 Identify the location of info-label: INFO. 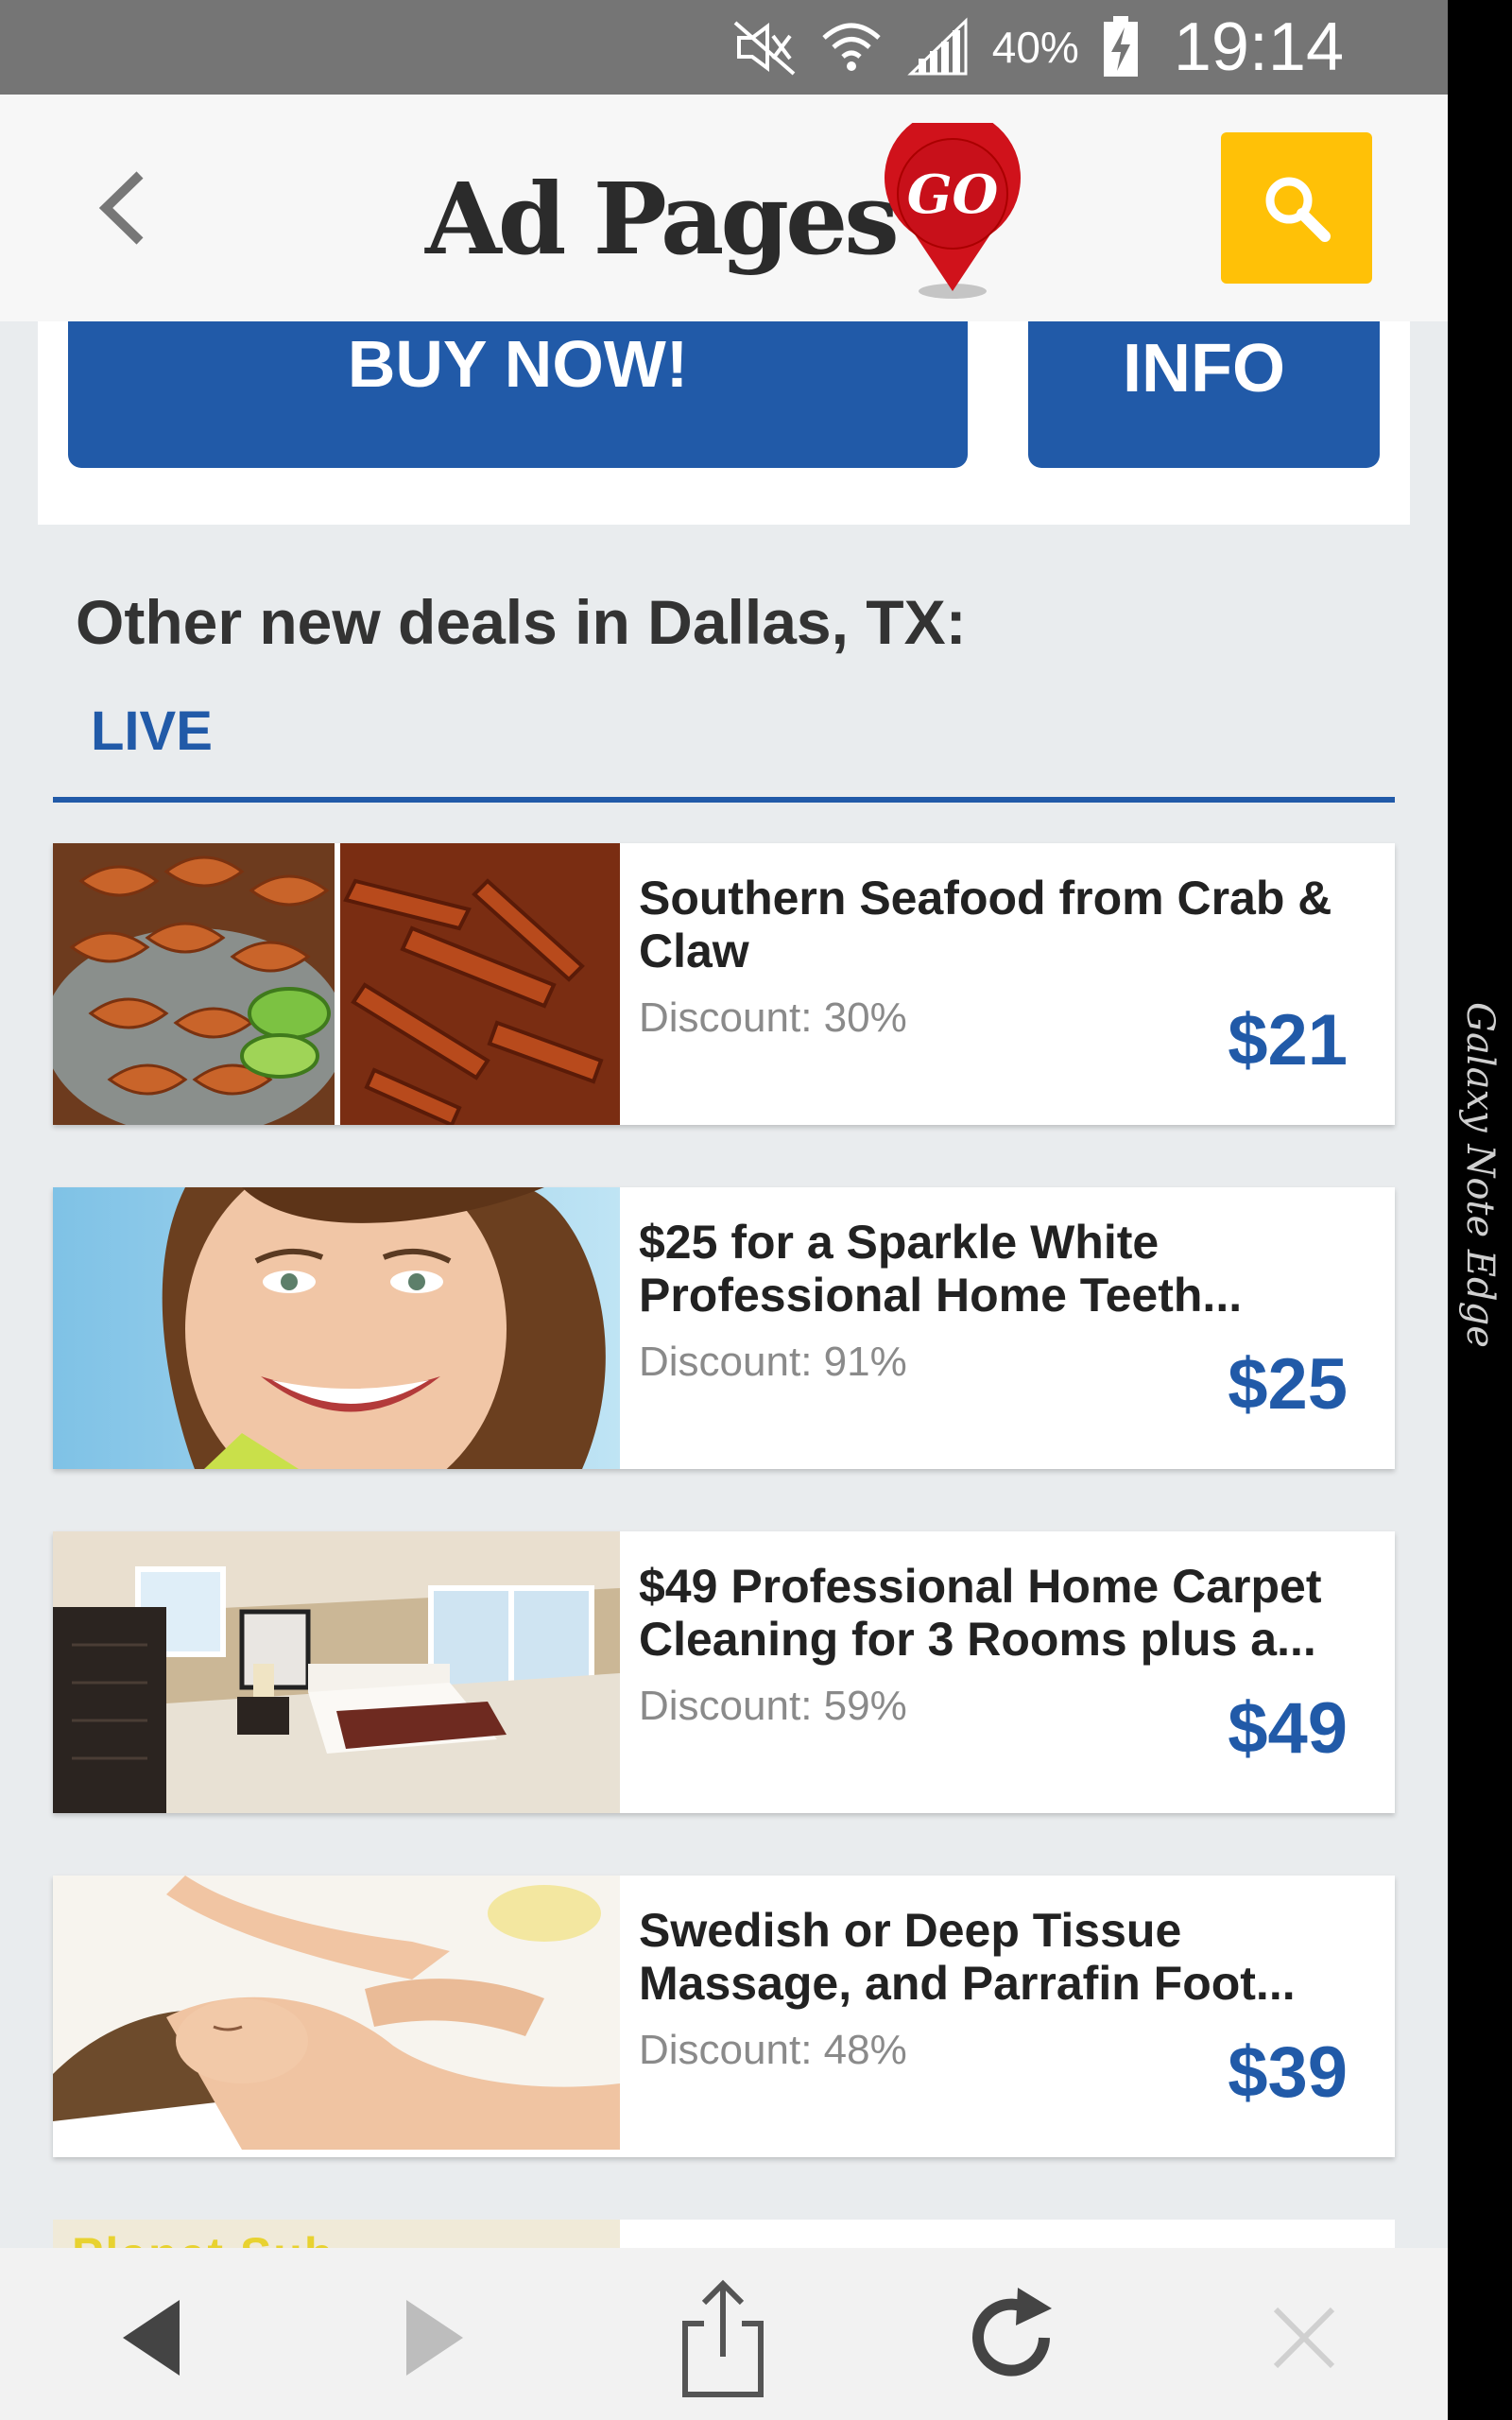
(1204, 368).